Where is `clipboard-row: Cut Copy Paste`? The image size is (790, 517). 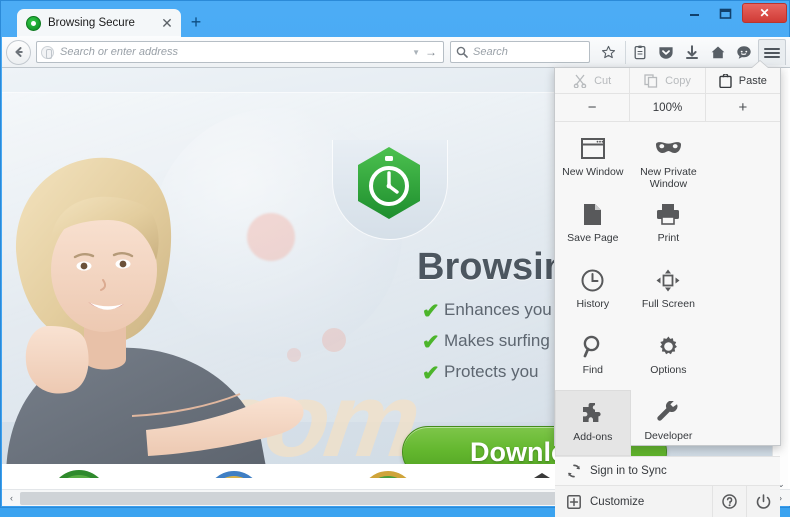 clipboard-row: Cut Copy Paste is located at coordinates (667, 81).